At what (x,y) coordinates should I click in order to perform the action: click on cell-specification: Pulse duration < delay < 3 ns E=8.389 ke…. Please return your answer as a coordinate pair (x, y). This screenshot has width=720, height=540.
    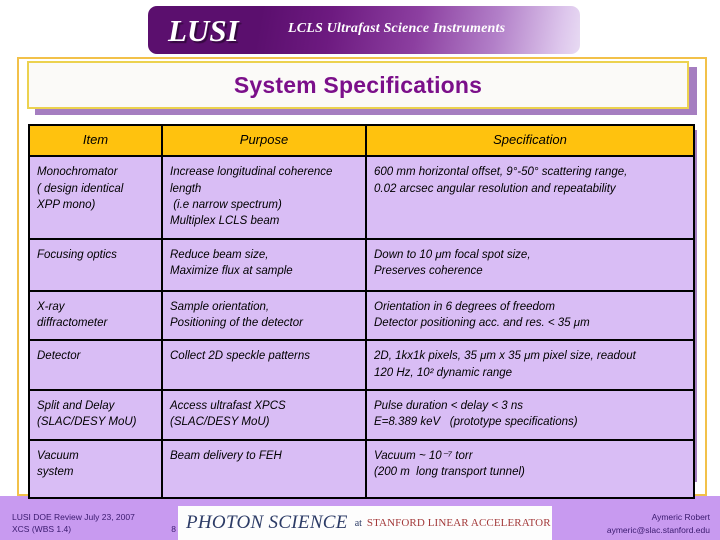
    Looking at the image, I should click on (530, 415).